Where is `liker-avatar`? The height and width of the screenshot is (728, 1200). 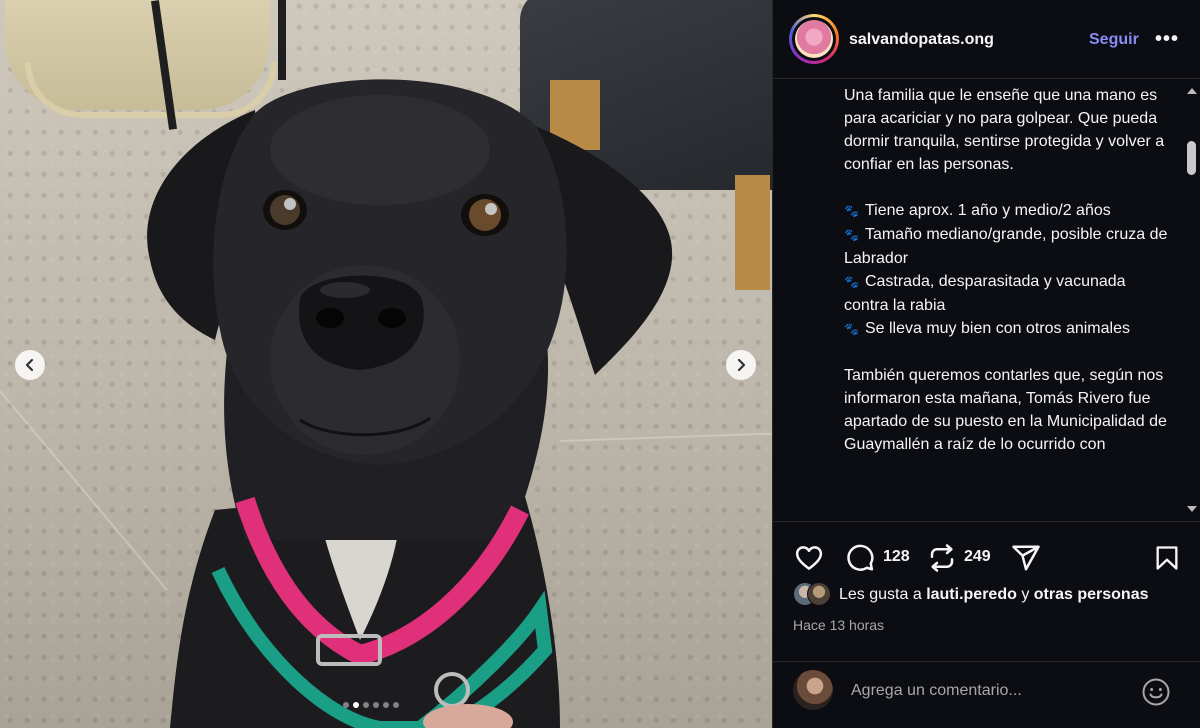
liker-avatar is located at coordinates (819, 594).